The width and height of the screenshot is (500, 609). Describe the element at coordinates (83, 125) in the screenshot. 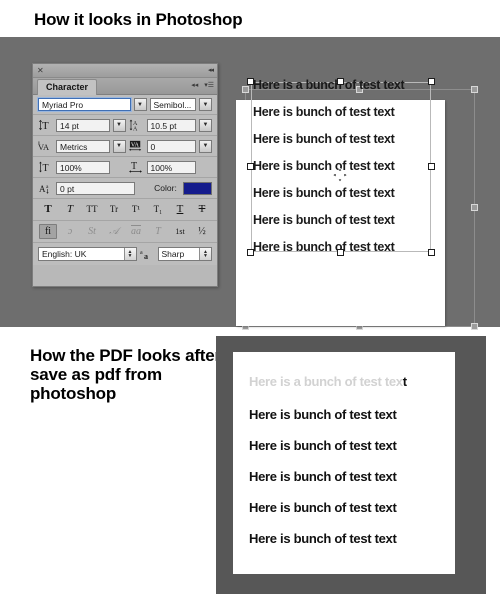

I see `font-size-field: 14 pt` at that location.